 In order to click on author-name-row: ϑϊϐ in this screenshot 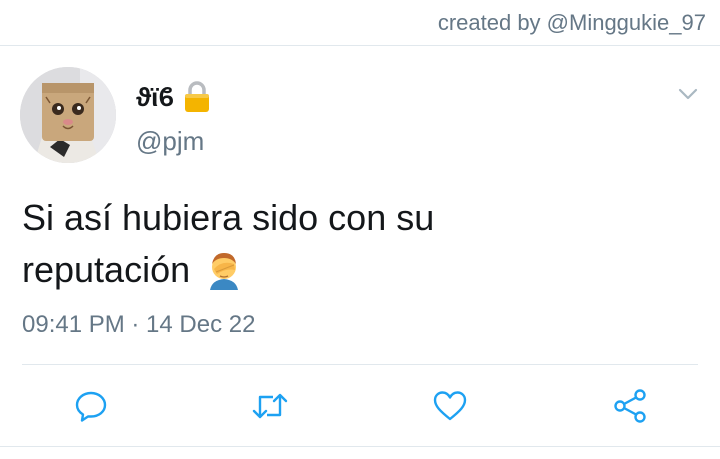, I will do `click(173, 97)`.